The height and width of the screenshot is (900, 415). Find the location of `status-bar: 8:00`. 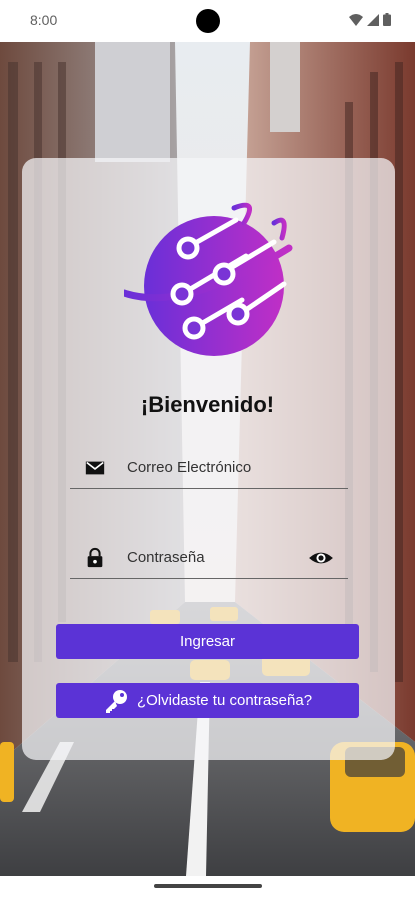

status-bar: 8:00 is located at coordinates (207, 21).